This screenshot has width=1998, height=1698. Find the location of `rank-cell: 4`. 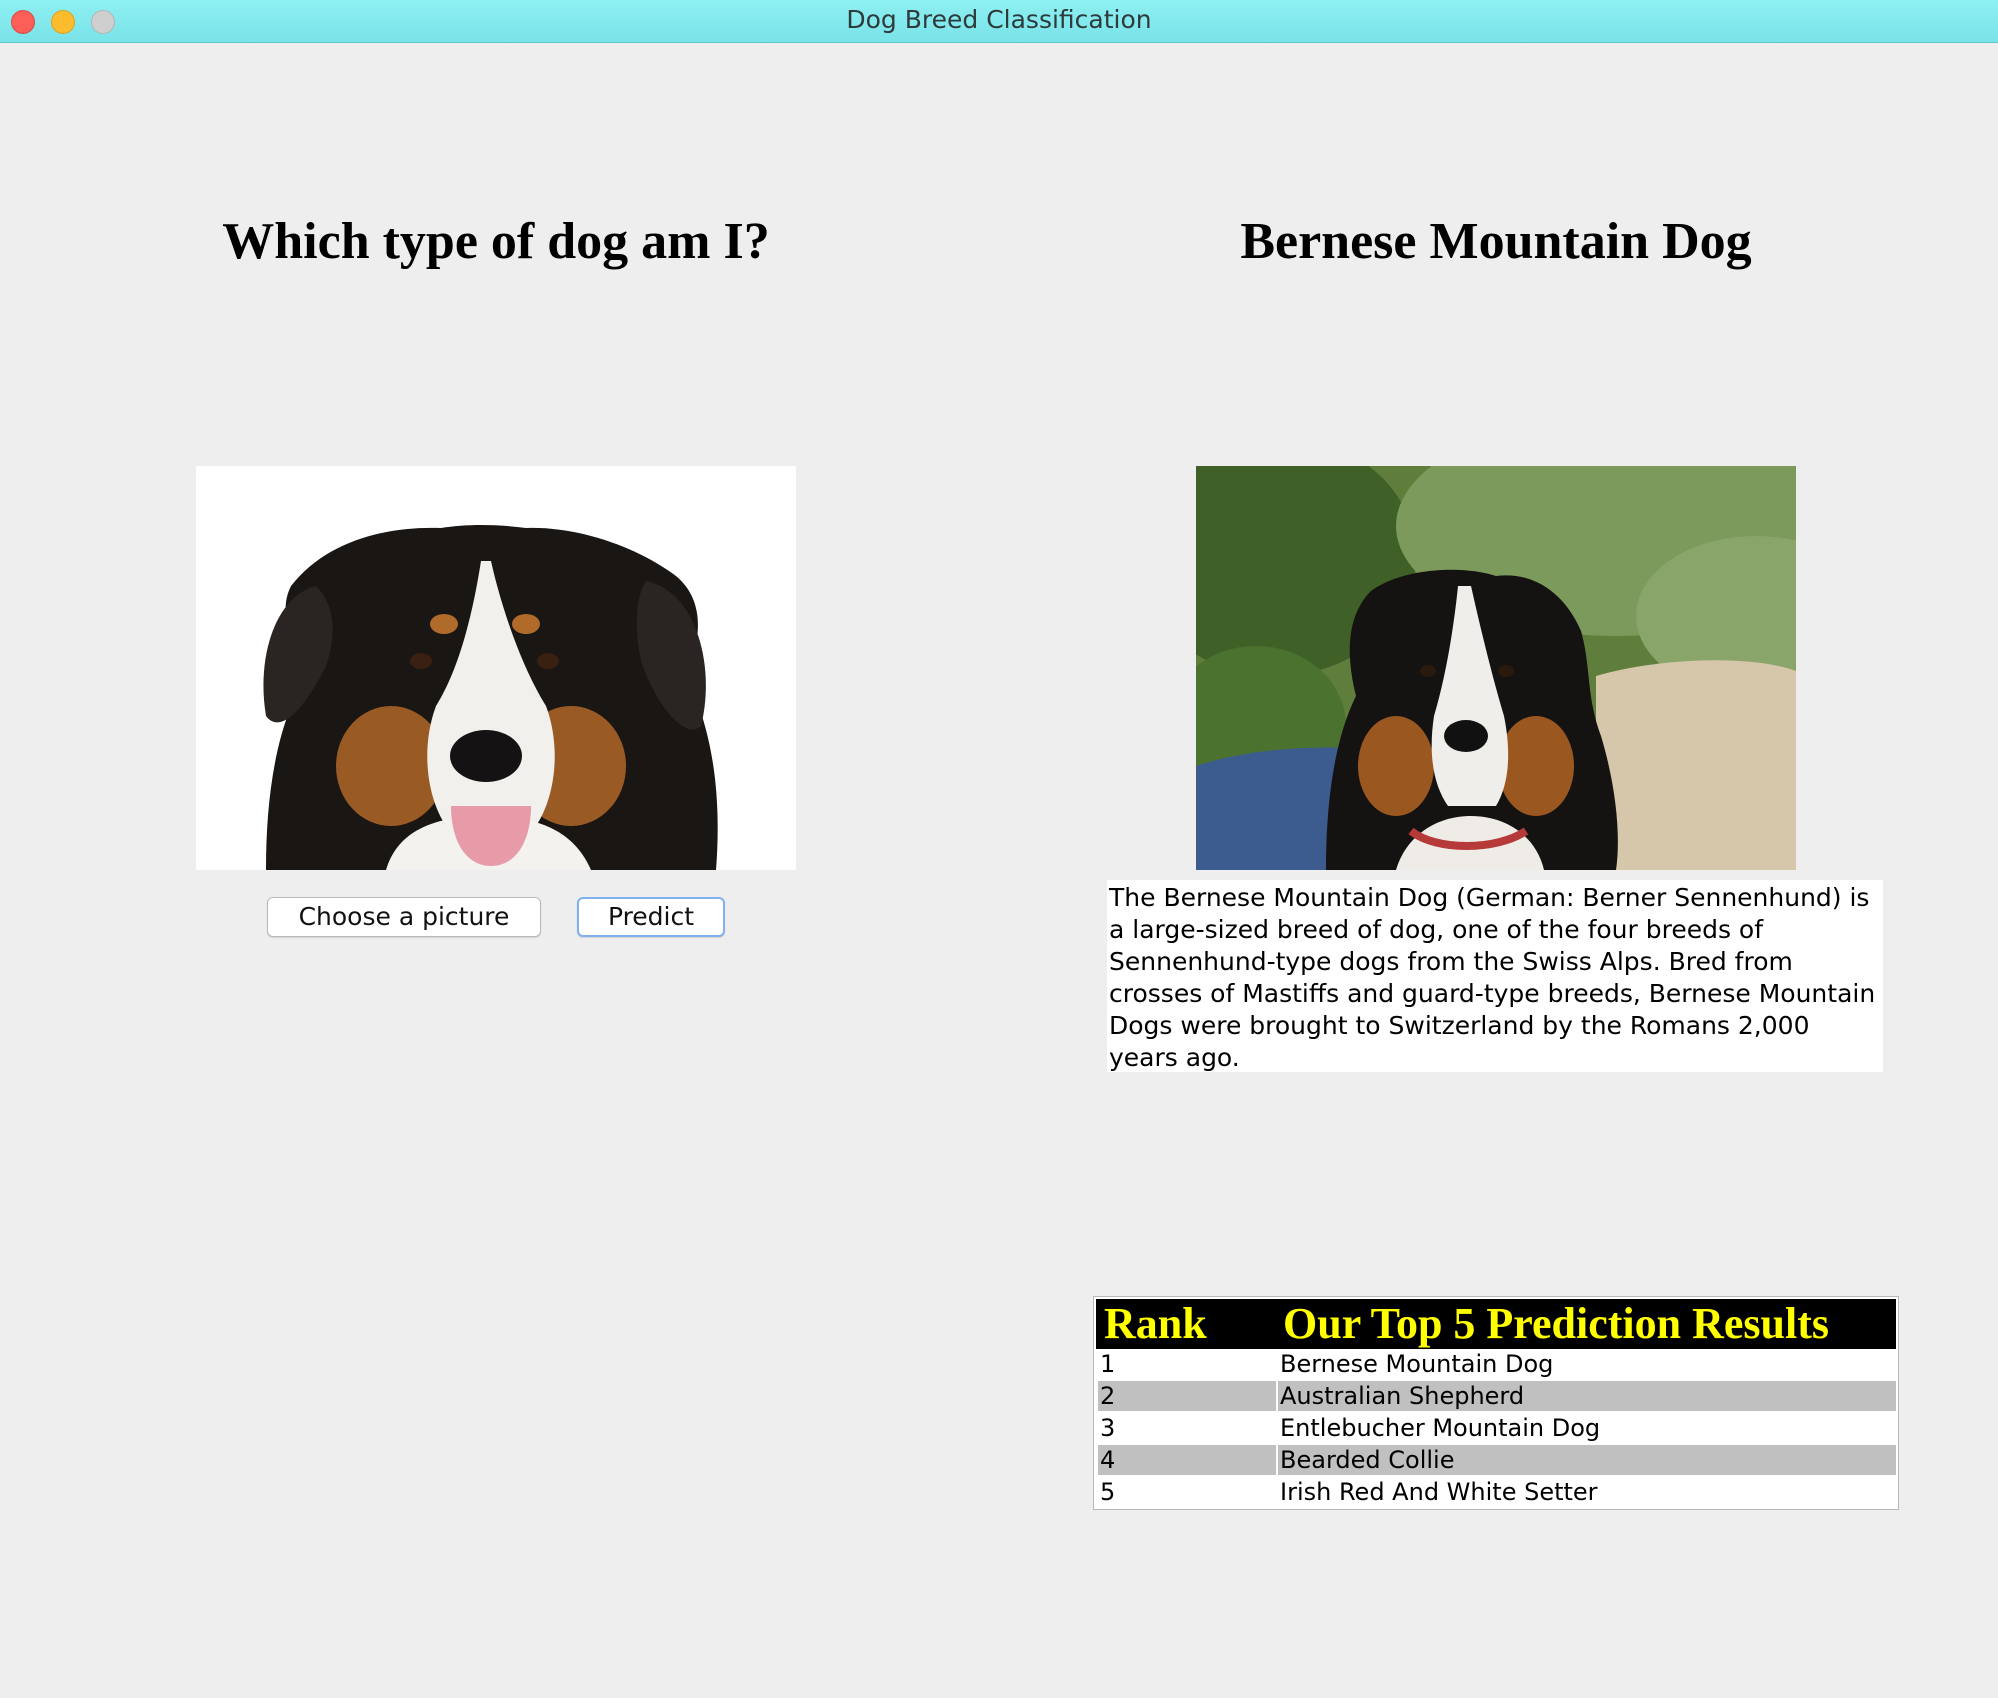

rank-cell: 4 is located at coordinates (1187, 1460).